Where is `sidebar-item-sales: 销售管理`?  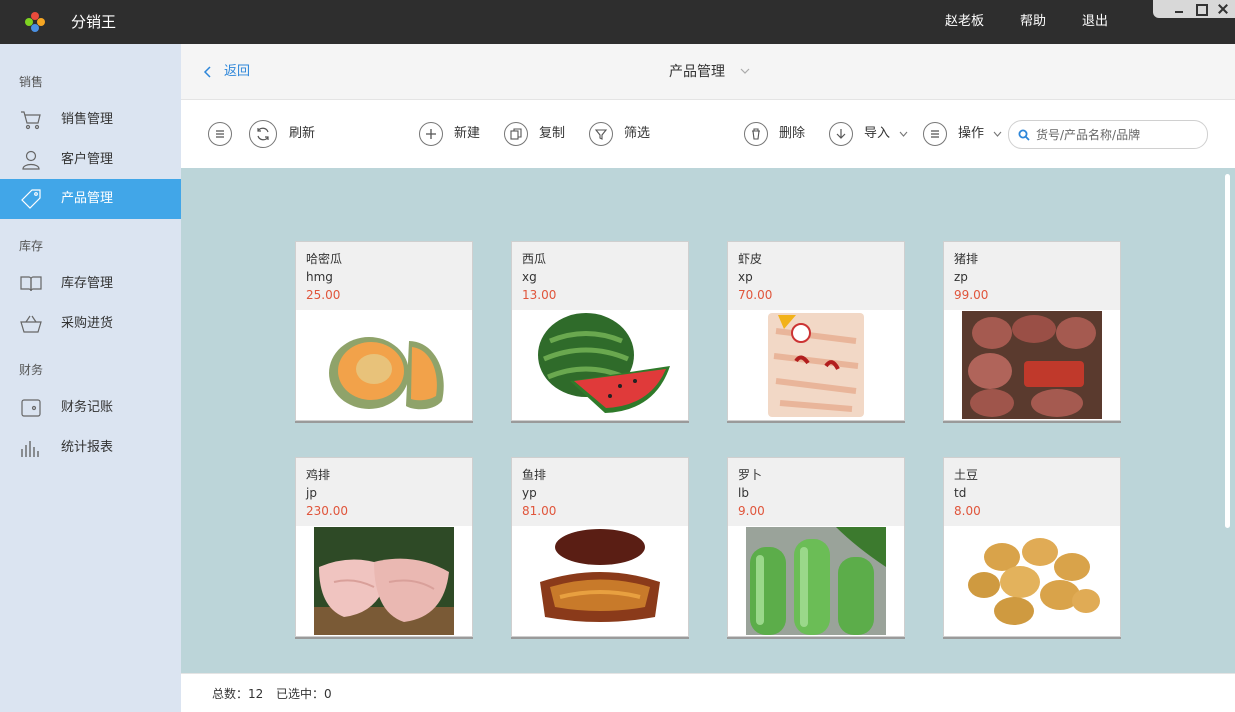 sidebar-item-sales: 销售管理 is located at coordinates (90, 120).